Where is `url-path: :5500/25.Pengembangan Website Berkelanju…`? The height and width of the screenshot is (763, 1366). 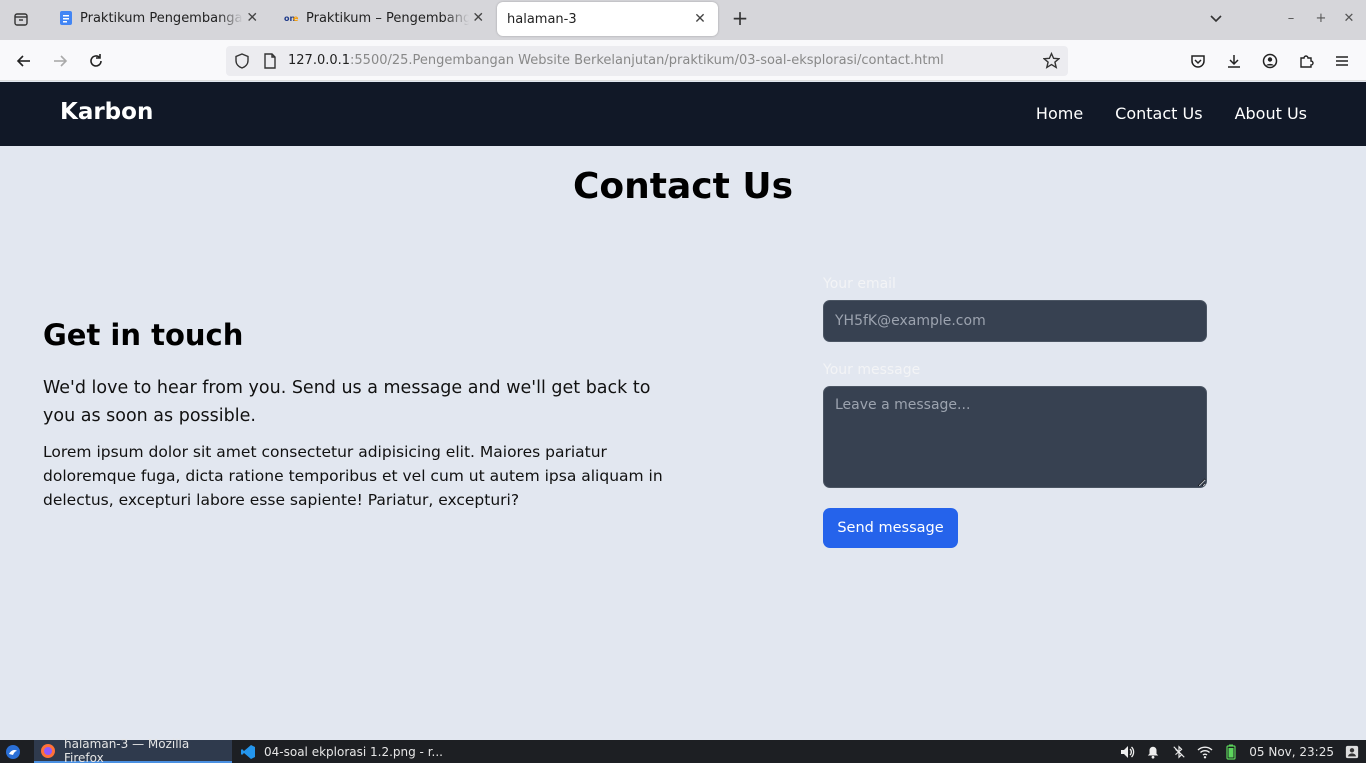
url-path: :5500/25.Pengembangan Website Berkelanju… is located at coordinates (647, 60).